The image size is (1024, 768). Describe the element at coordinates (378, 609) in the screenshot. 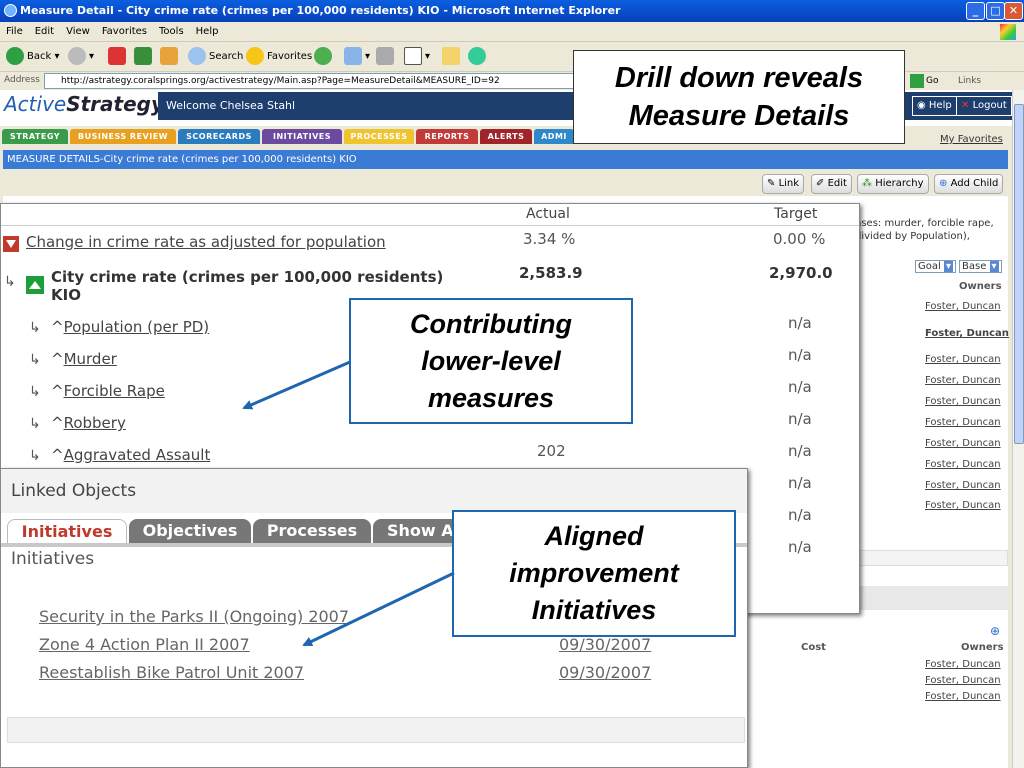

I see `arrow-to-initiatives` at that location.